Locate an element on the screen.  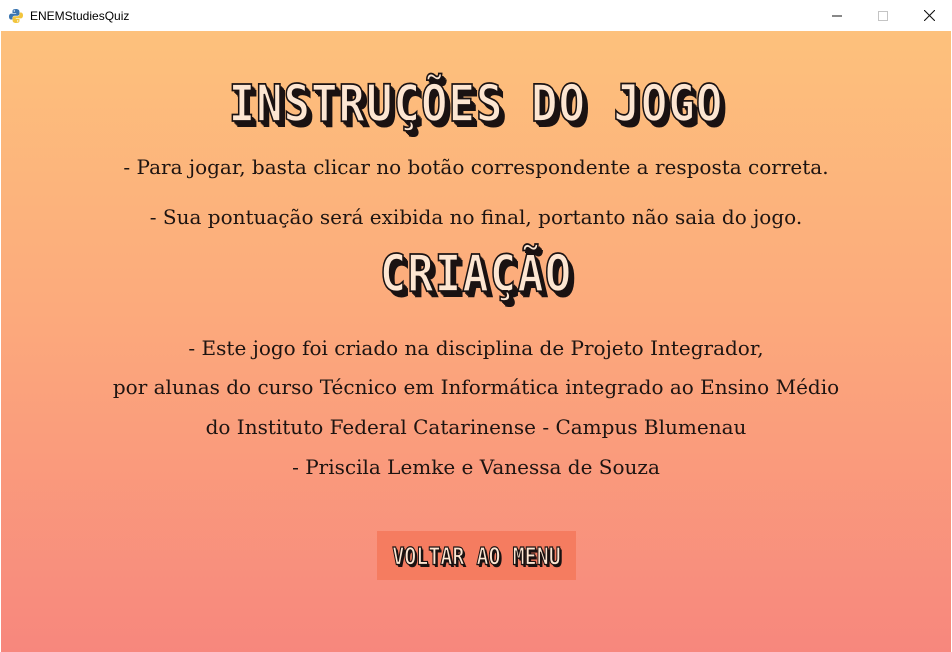
window-title: ENEMStudiesQuiz is located at coordinates (80, 15).